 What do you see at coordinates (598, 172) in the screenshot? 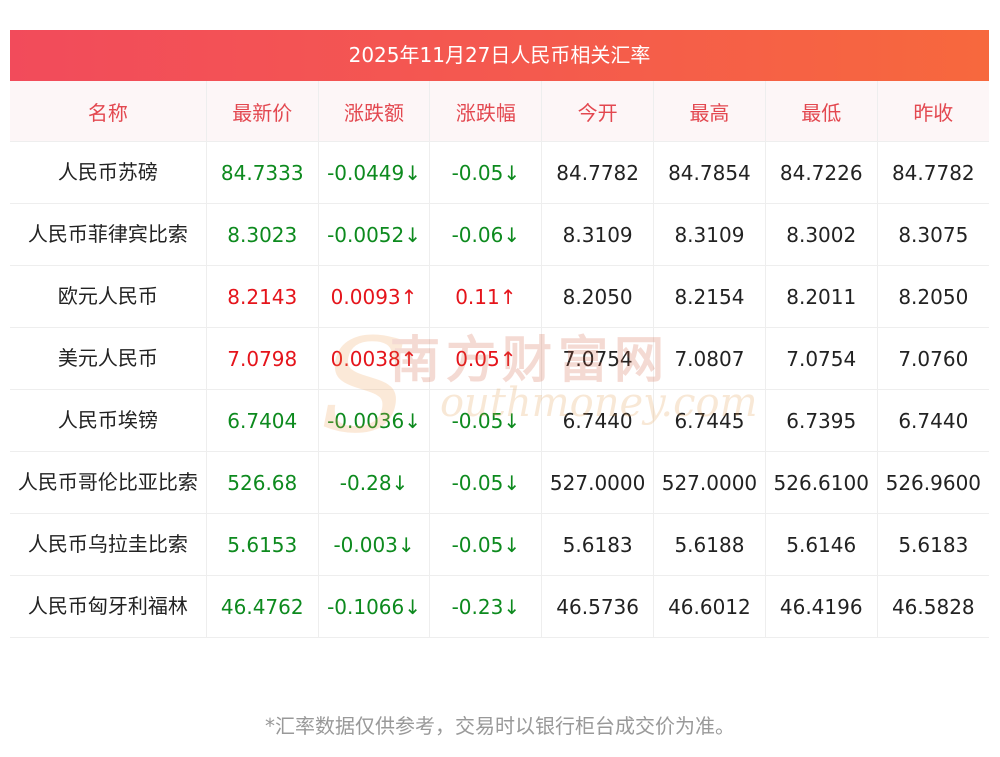
I see `cell-open: 84.7782` at bounding box center [598, 172].